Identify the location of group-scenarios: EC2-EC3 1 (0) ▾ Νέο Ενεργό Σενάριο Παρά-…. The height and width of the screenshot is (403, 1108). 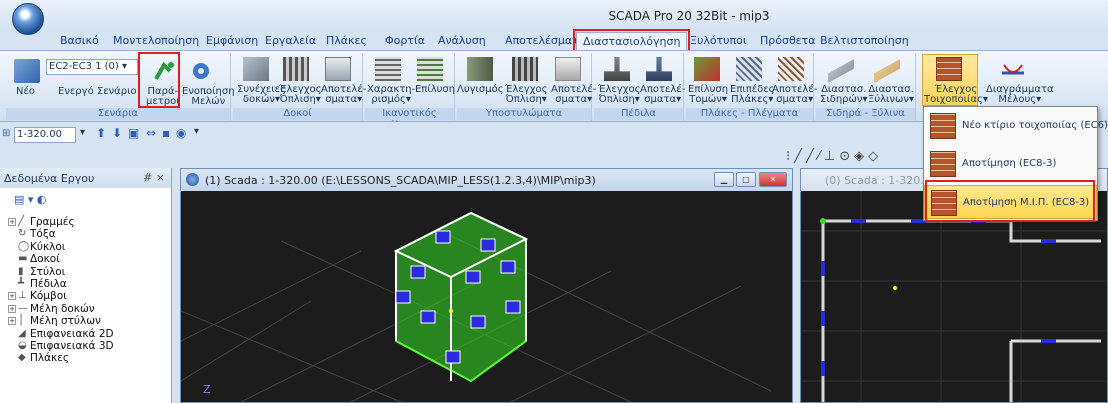
(120, 87).